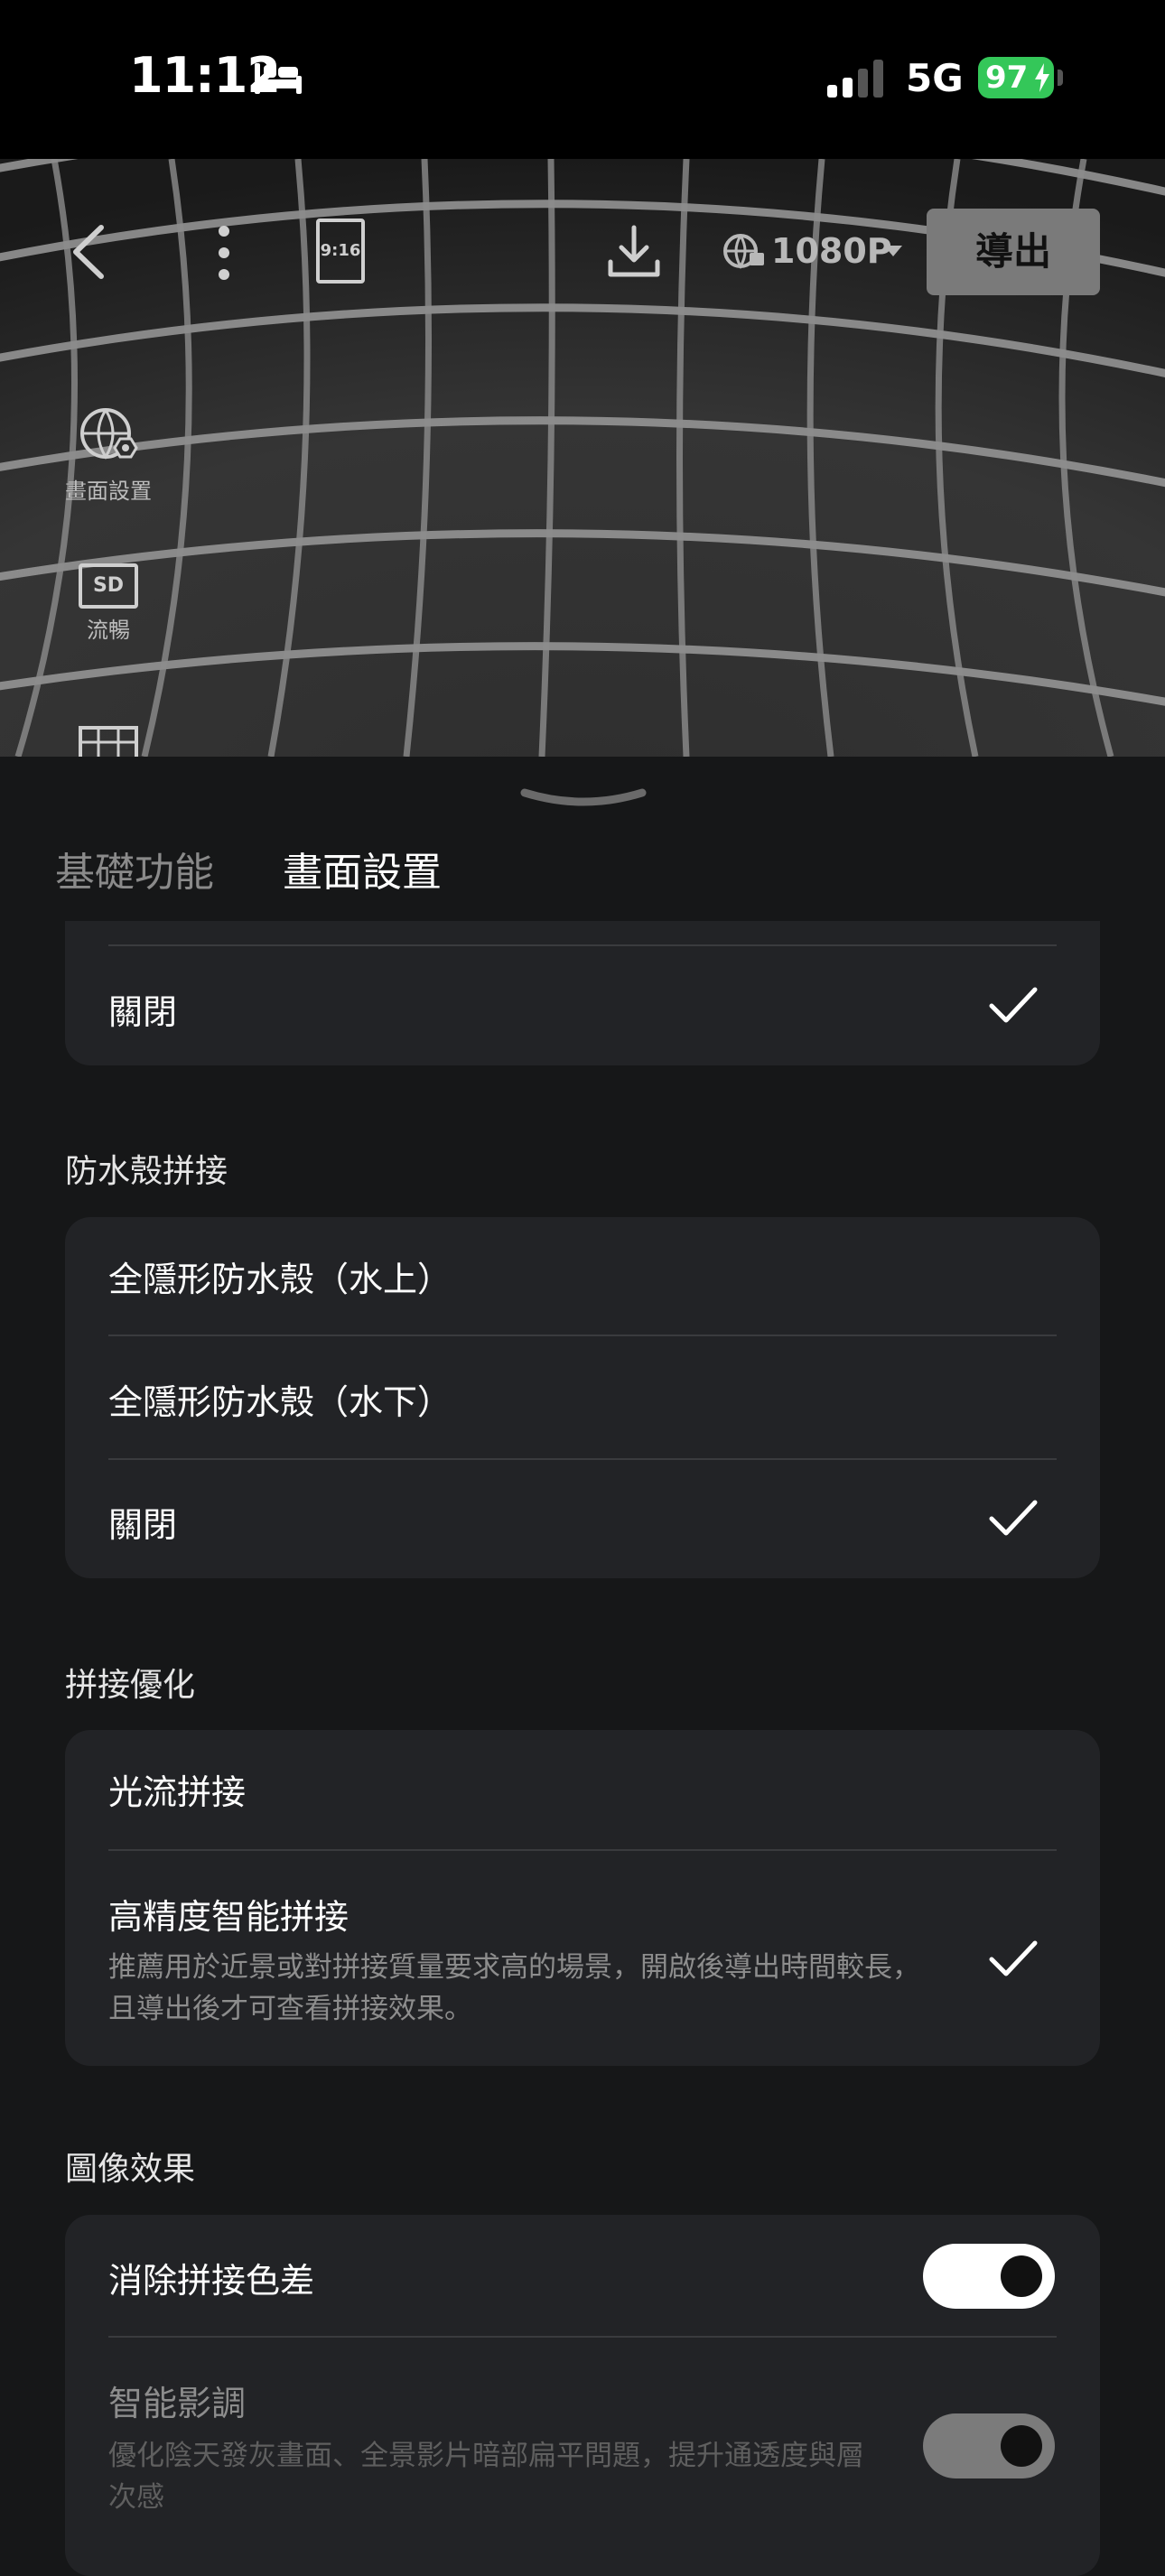  Describe the element at coordinates (989, 2276) in the screenshot. I see `remove-color-diff-toggle` at that location.